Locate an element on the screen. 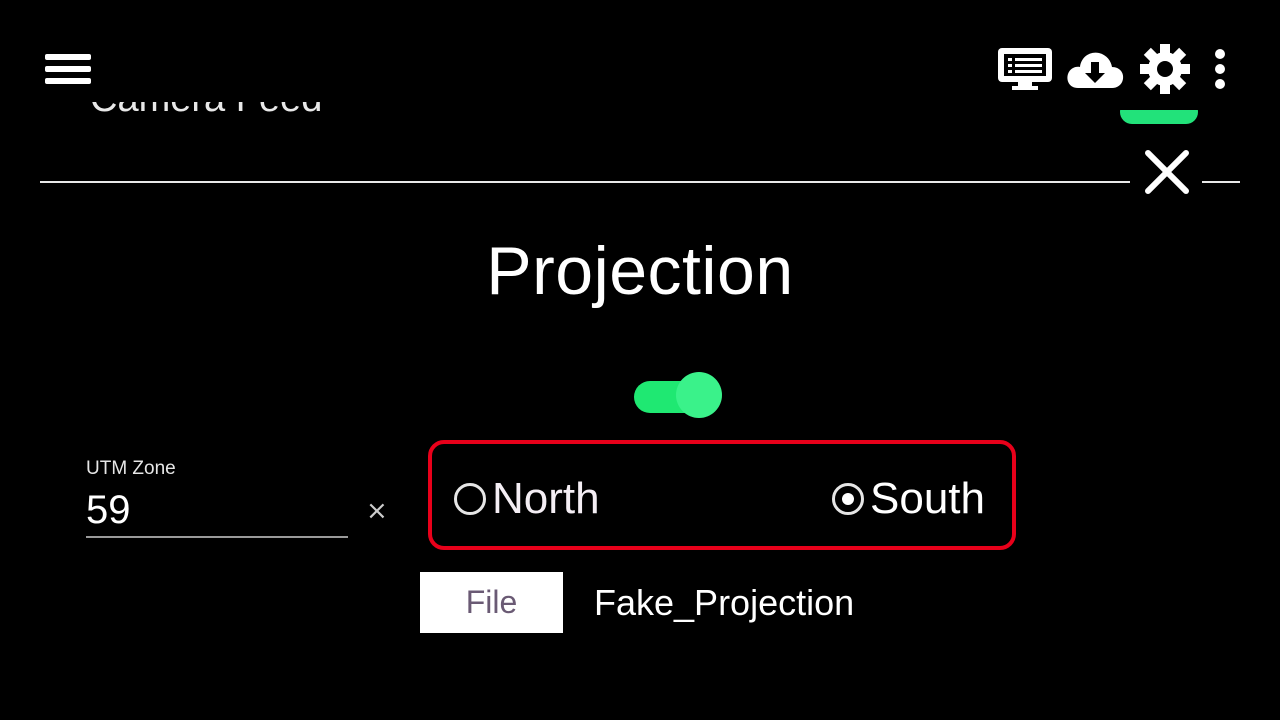 The width and height of the screenshot is (1280, 720). radio-north-label: North is located at coordinates (546, 498).